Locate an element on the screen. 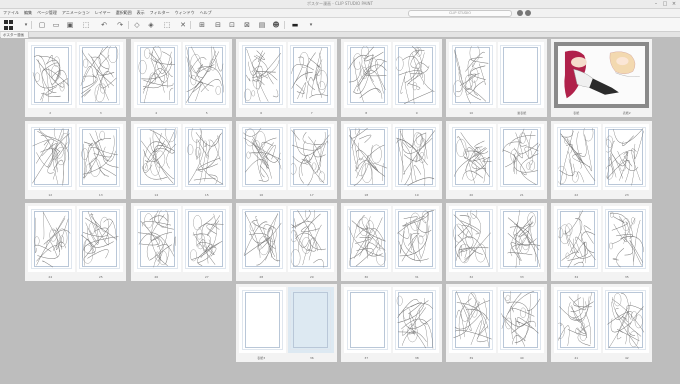  clear-icon: ◇ is located at coordinates (137, 25).